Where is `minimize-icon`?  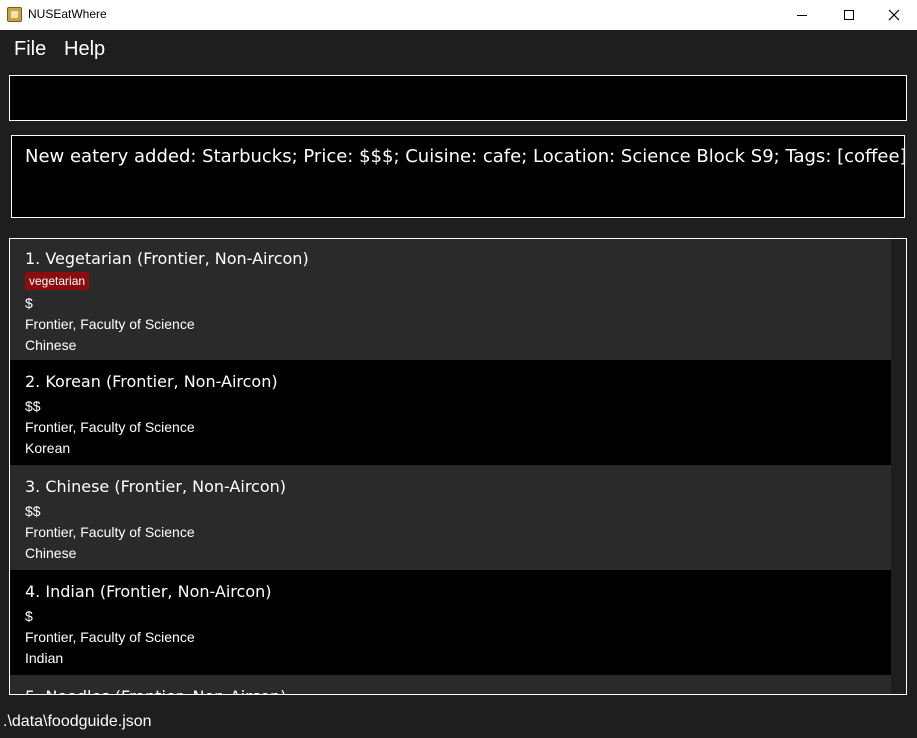
minimize-icon is located at coordinates (802, 15).